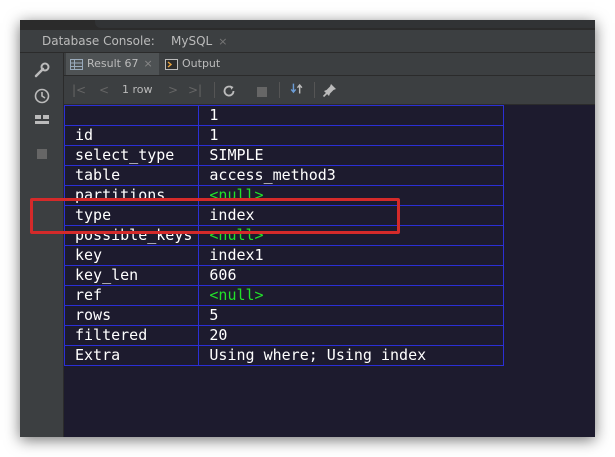 The height and width of the screenshot is (457, 615). What do you see at coordinates (171, 64) in the screenshot?
I see `output-icon` at bounding box center [171, 64].